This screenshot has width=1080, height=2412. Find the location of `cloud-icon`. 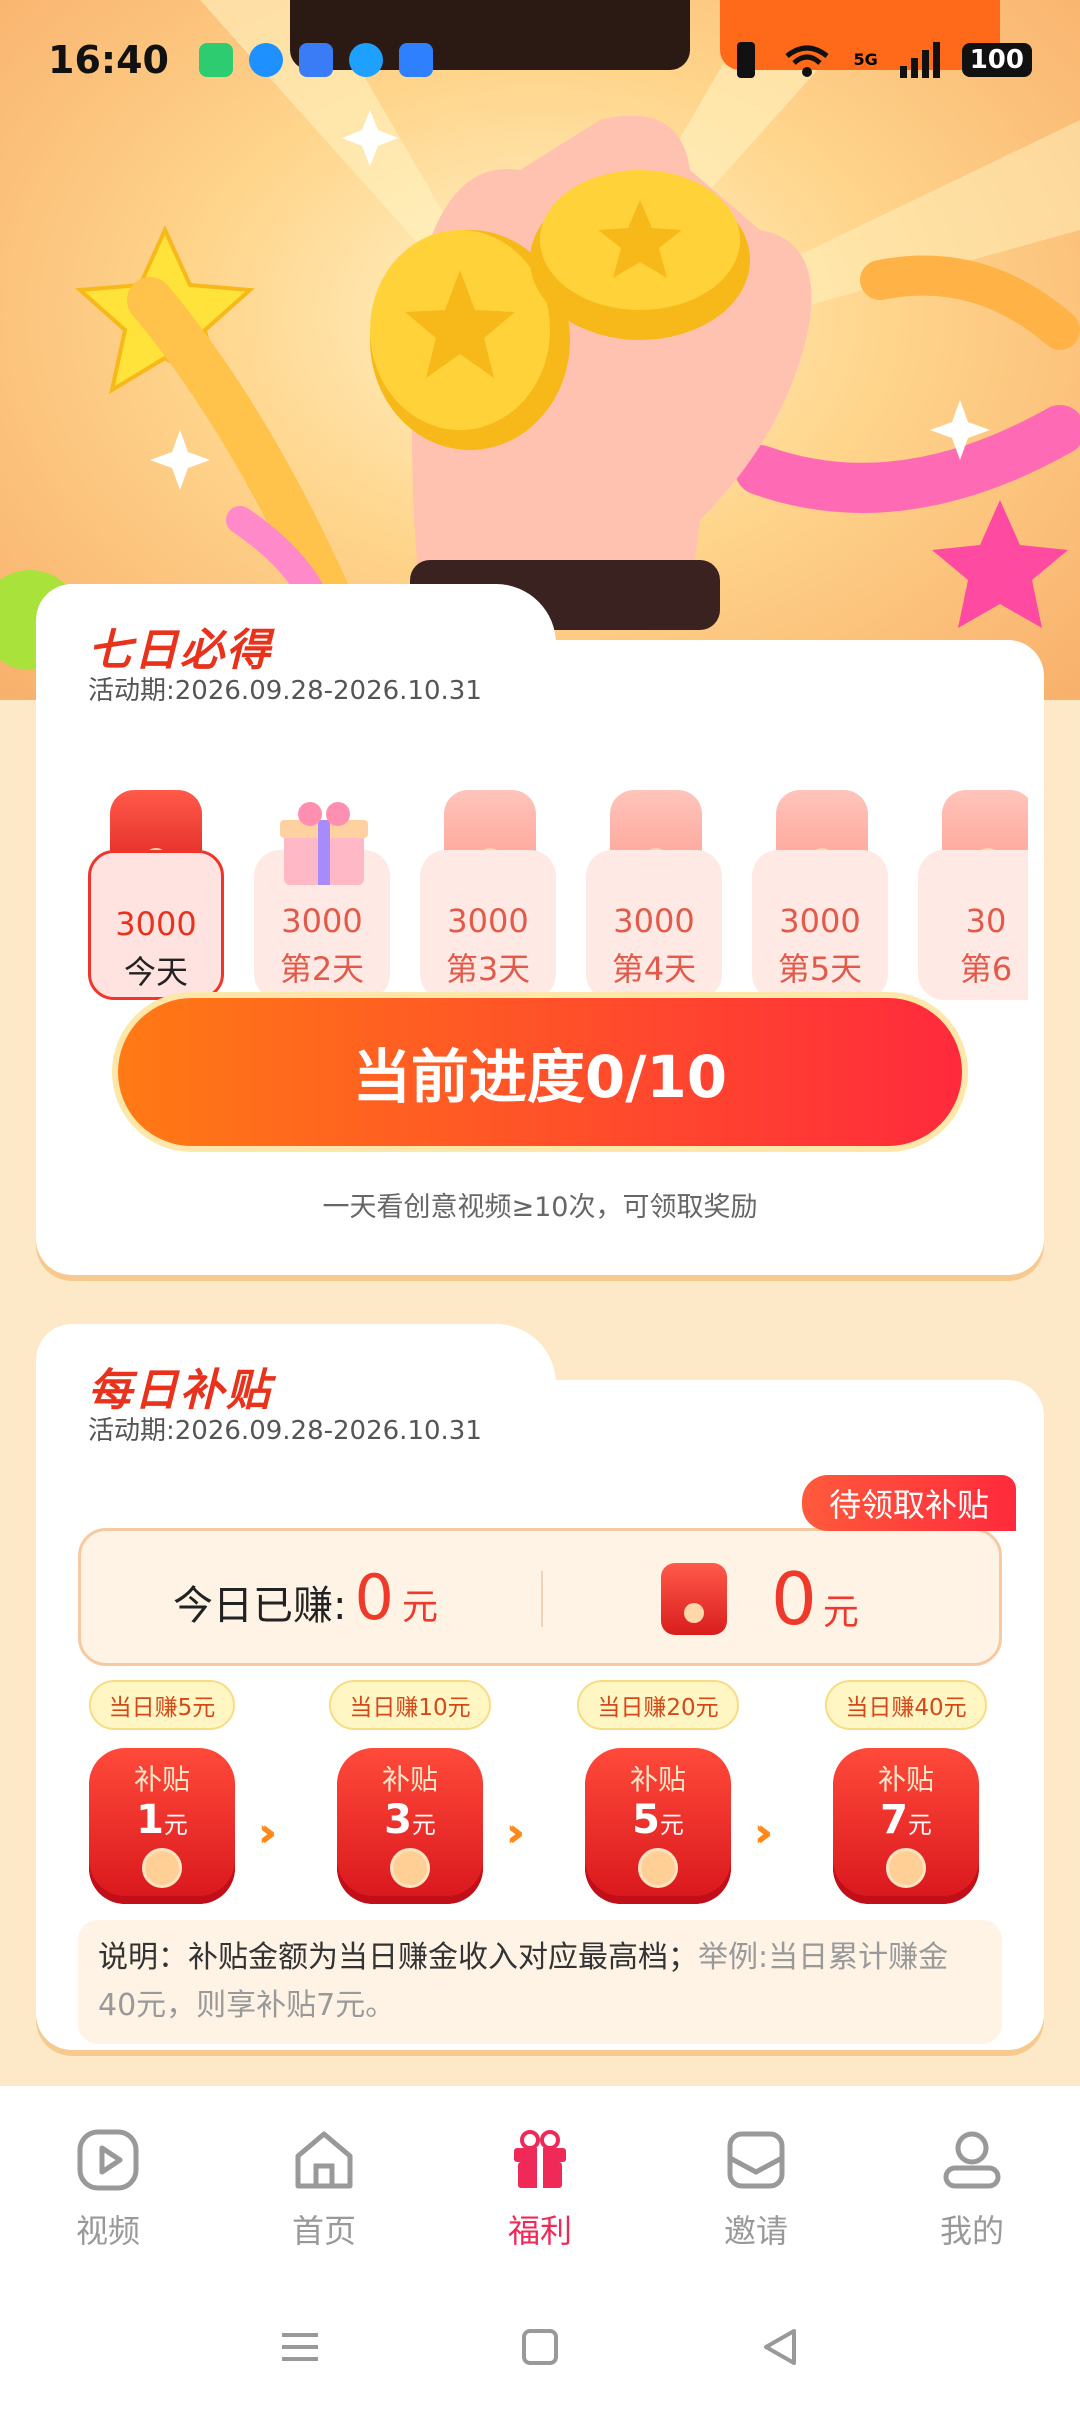

cloud-icon is located at coordinates (315, 60).